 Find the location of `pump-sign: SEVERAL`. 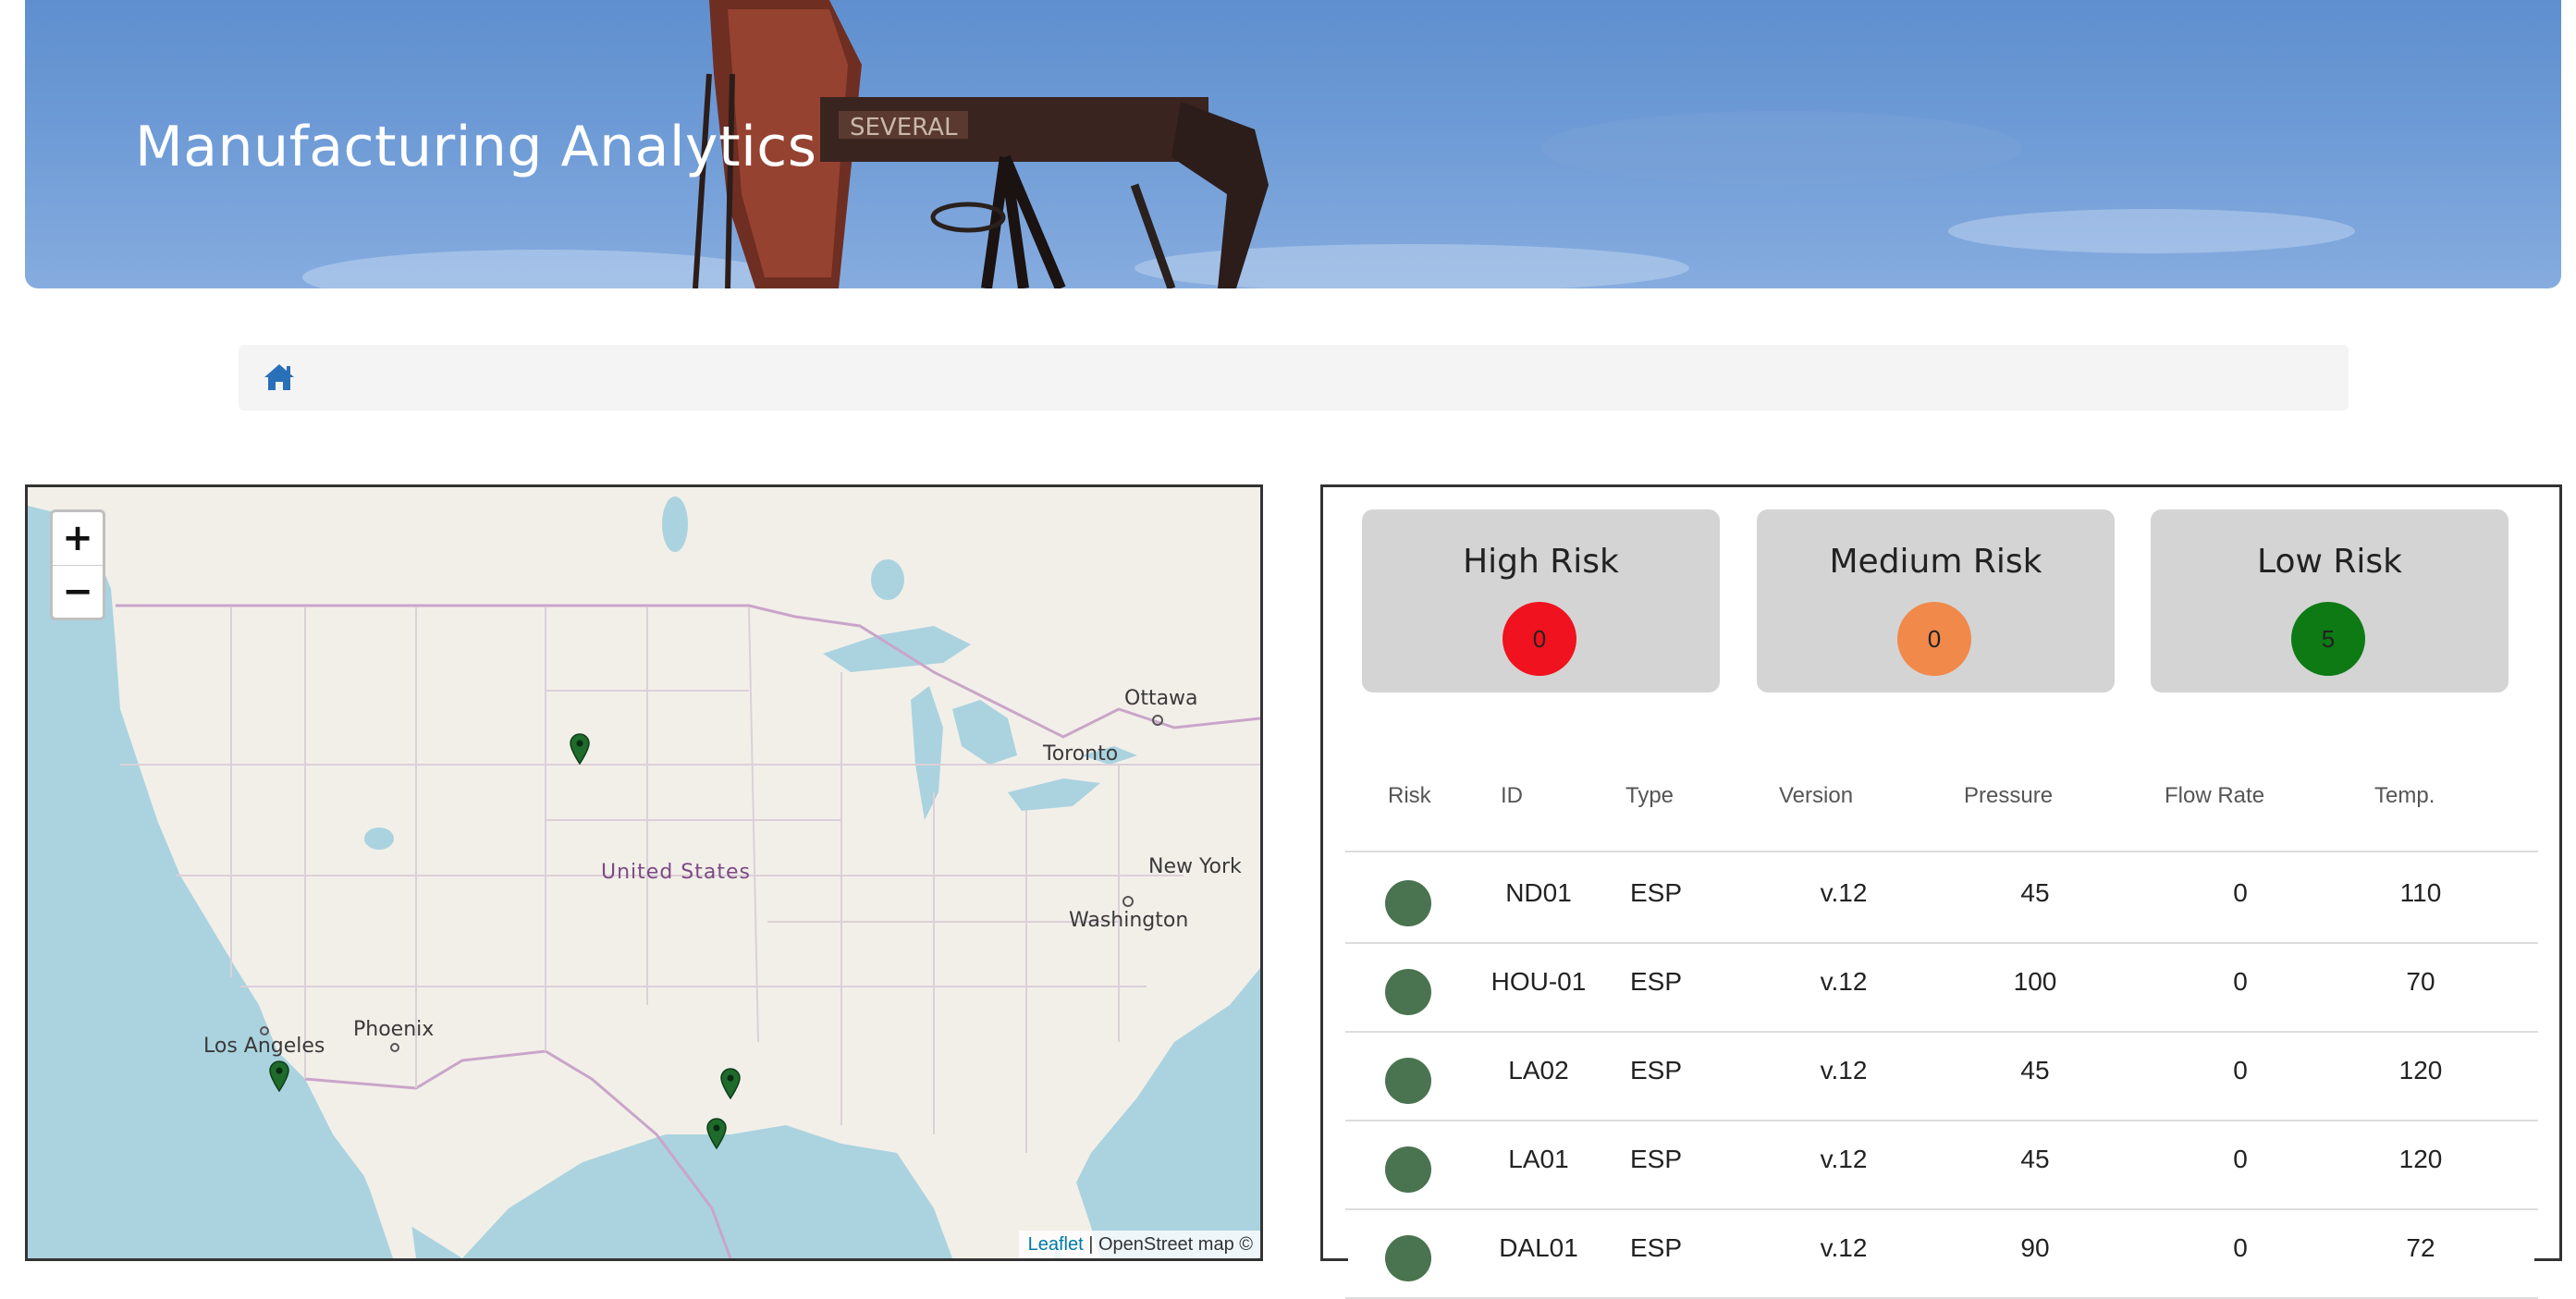

pump-sign: SEVERAL is located at coordinates (904, 127).